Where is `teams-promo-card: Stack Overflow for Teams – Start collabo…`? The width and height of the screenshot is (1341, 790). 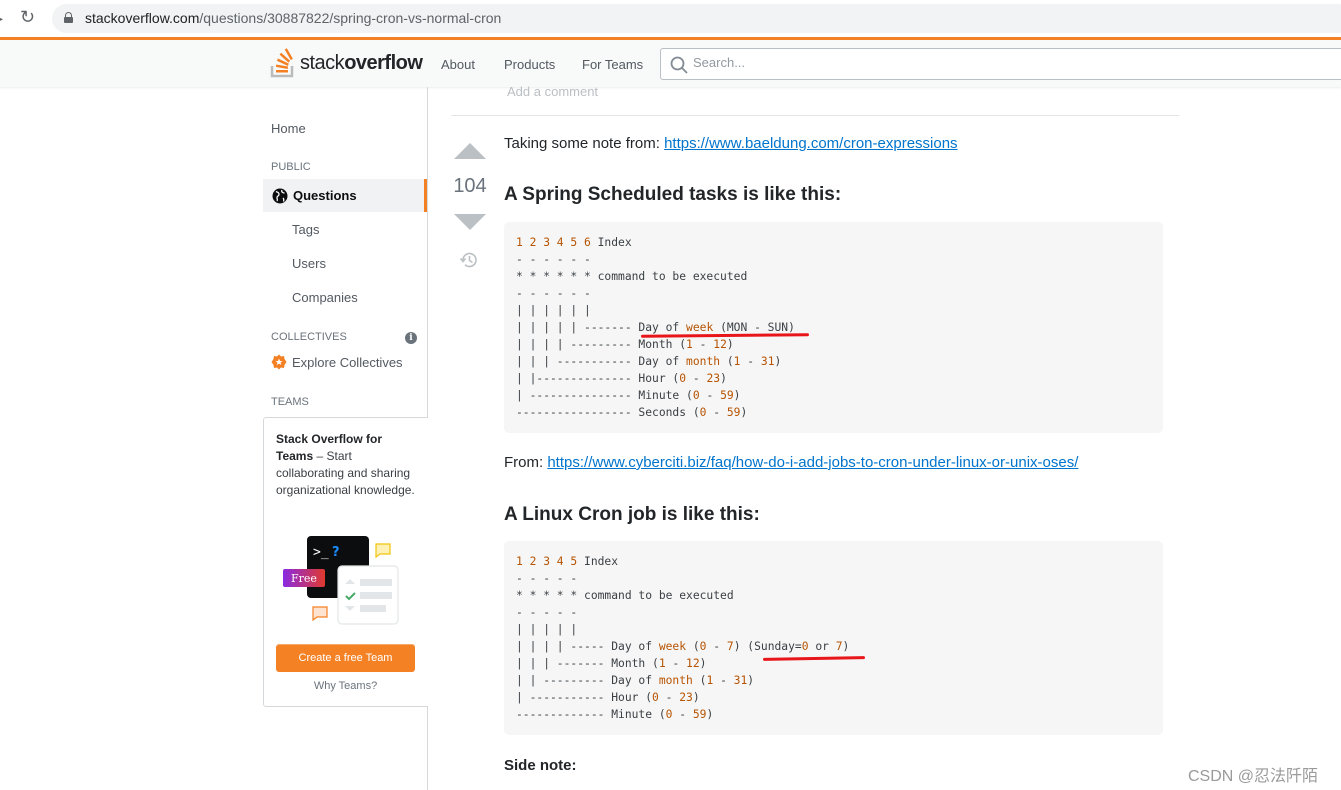
teams-promo-card: Stack Overflow for Teams – Start collabo… is located at coordinates (345, 562).